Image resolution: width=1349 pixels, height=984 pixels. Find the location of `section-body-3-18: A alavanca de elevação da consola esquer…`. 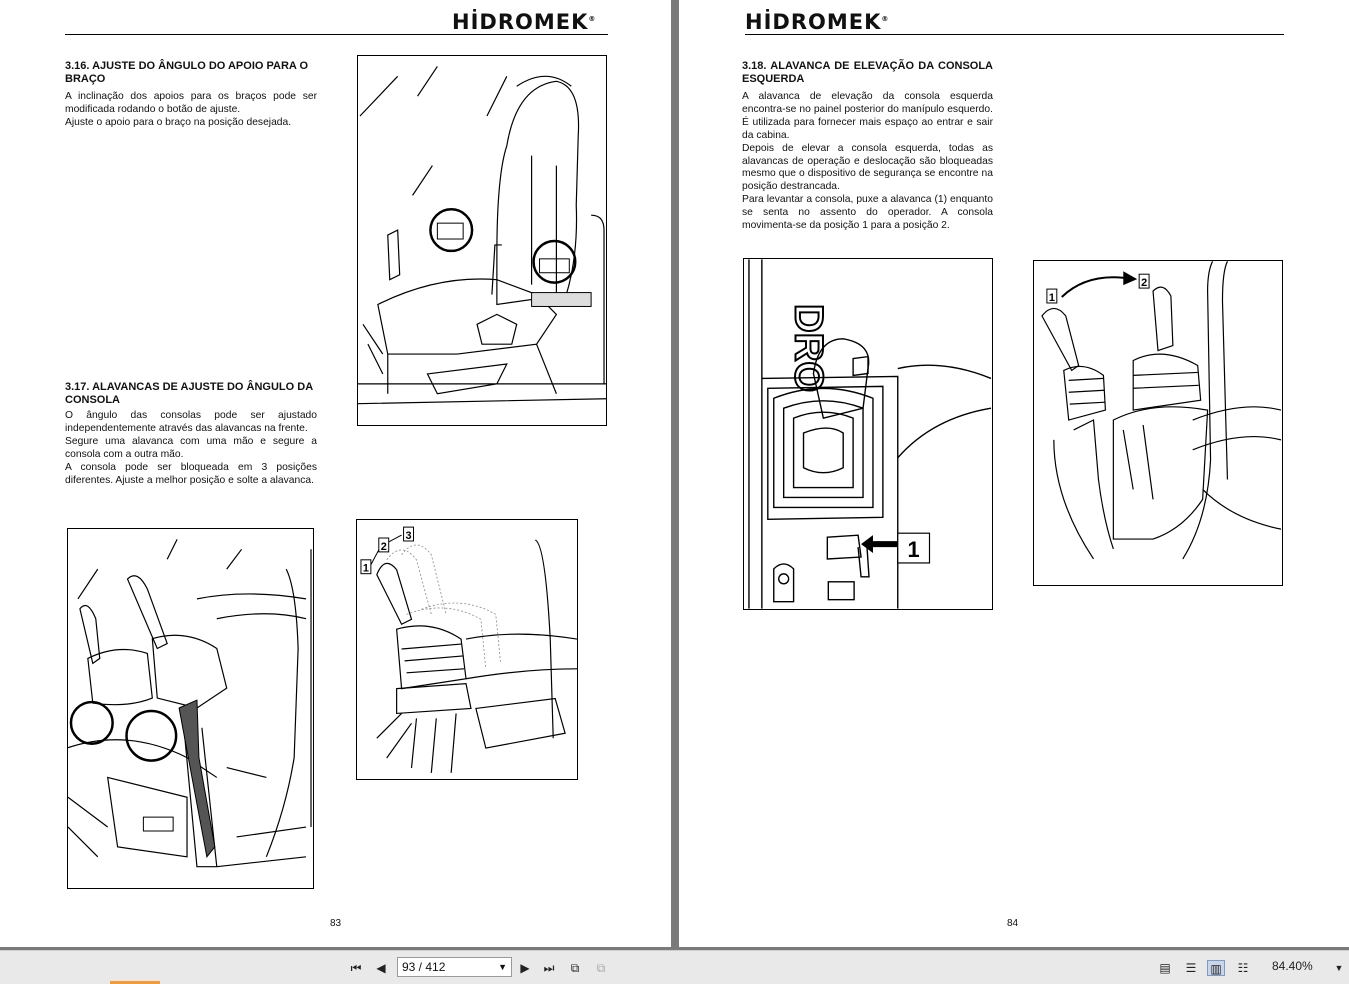

section-body-3-18: A alavanca de elevação da consola esquer… is located at coordinates (867, 162).